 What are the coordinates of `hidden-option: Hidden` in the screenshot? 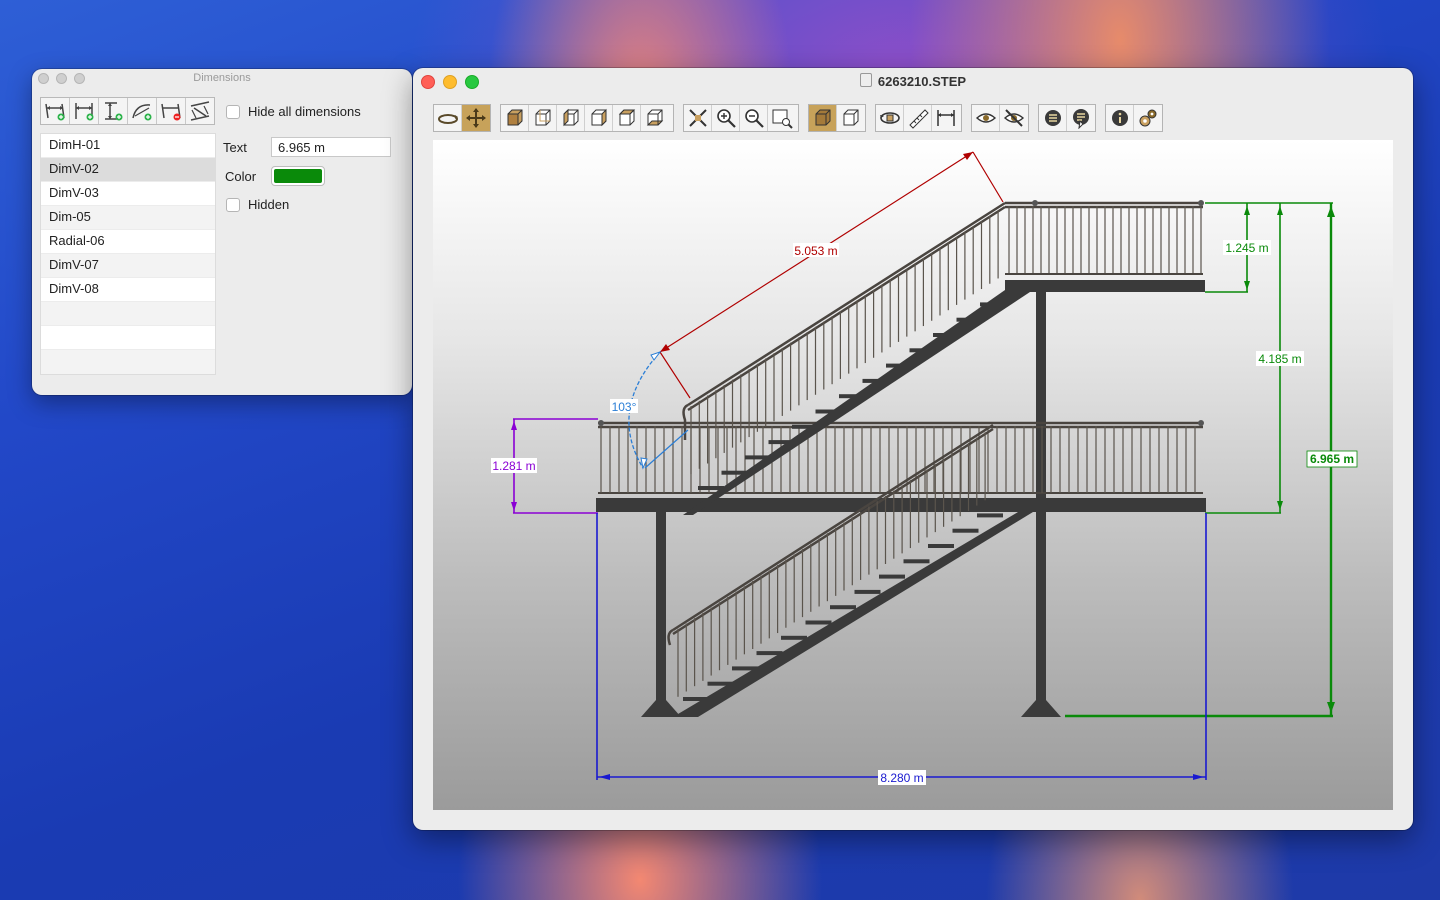 It's located at (257, 204).